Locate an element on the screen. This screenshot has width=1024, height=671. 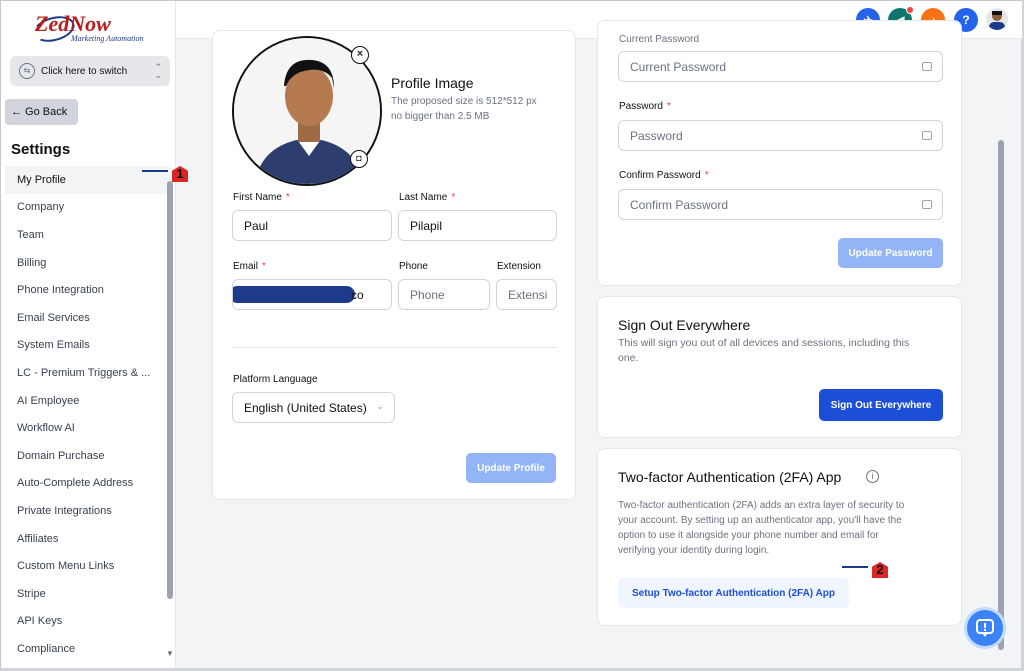
account-switcher: ⇆ Click here to switch ⌃ ⌄ is located at coordinates (90, 71).